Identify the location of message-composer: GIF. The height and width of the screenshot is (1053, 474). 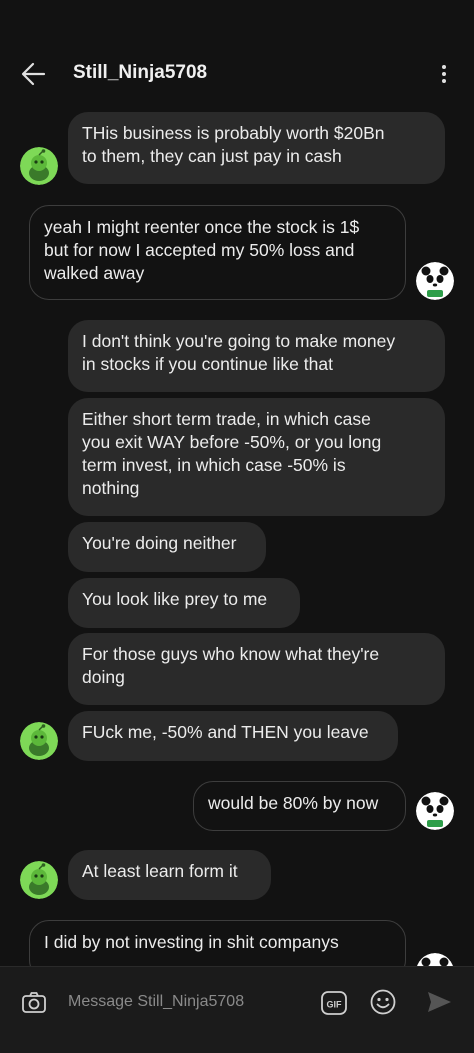
(237, 1009).